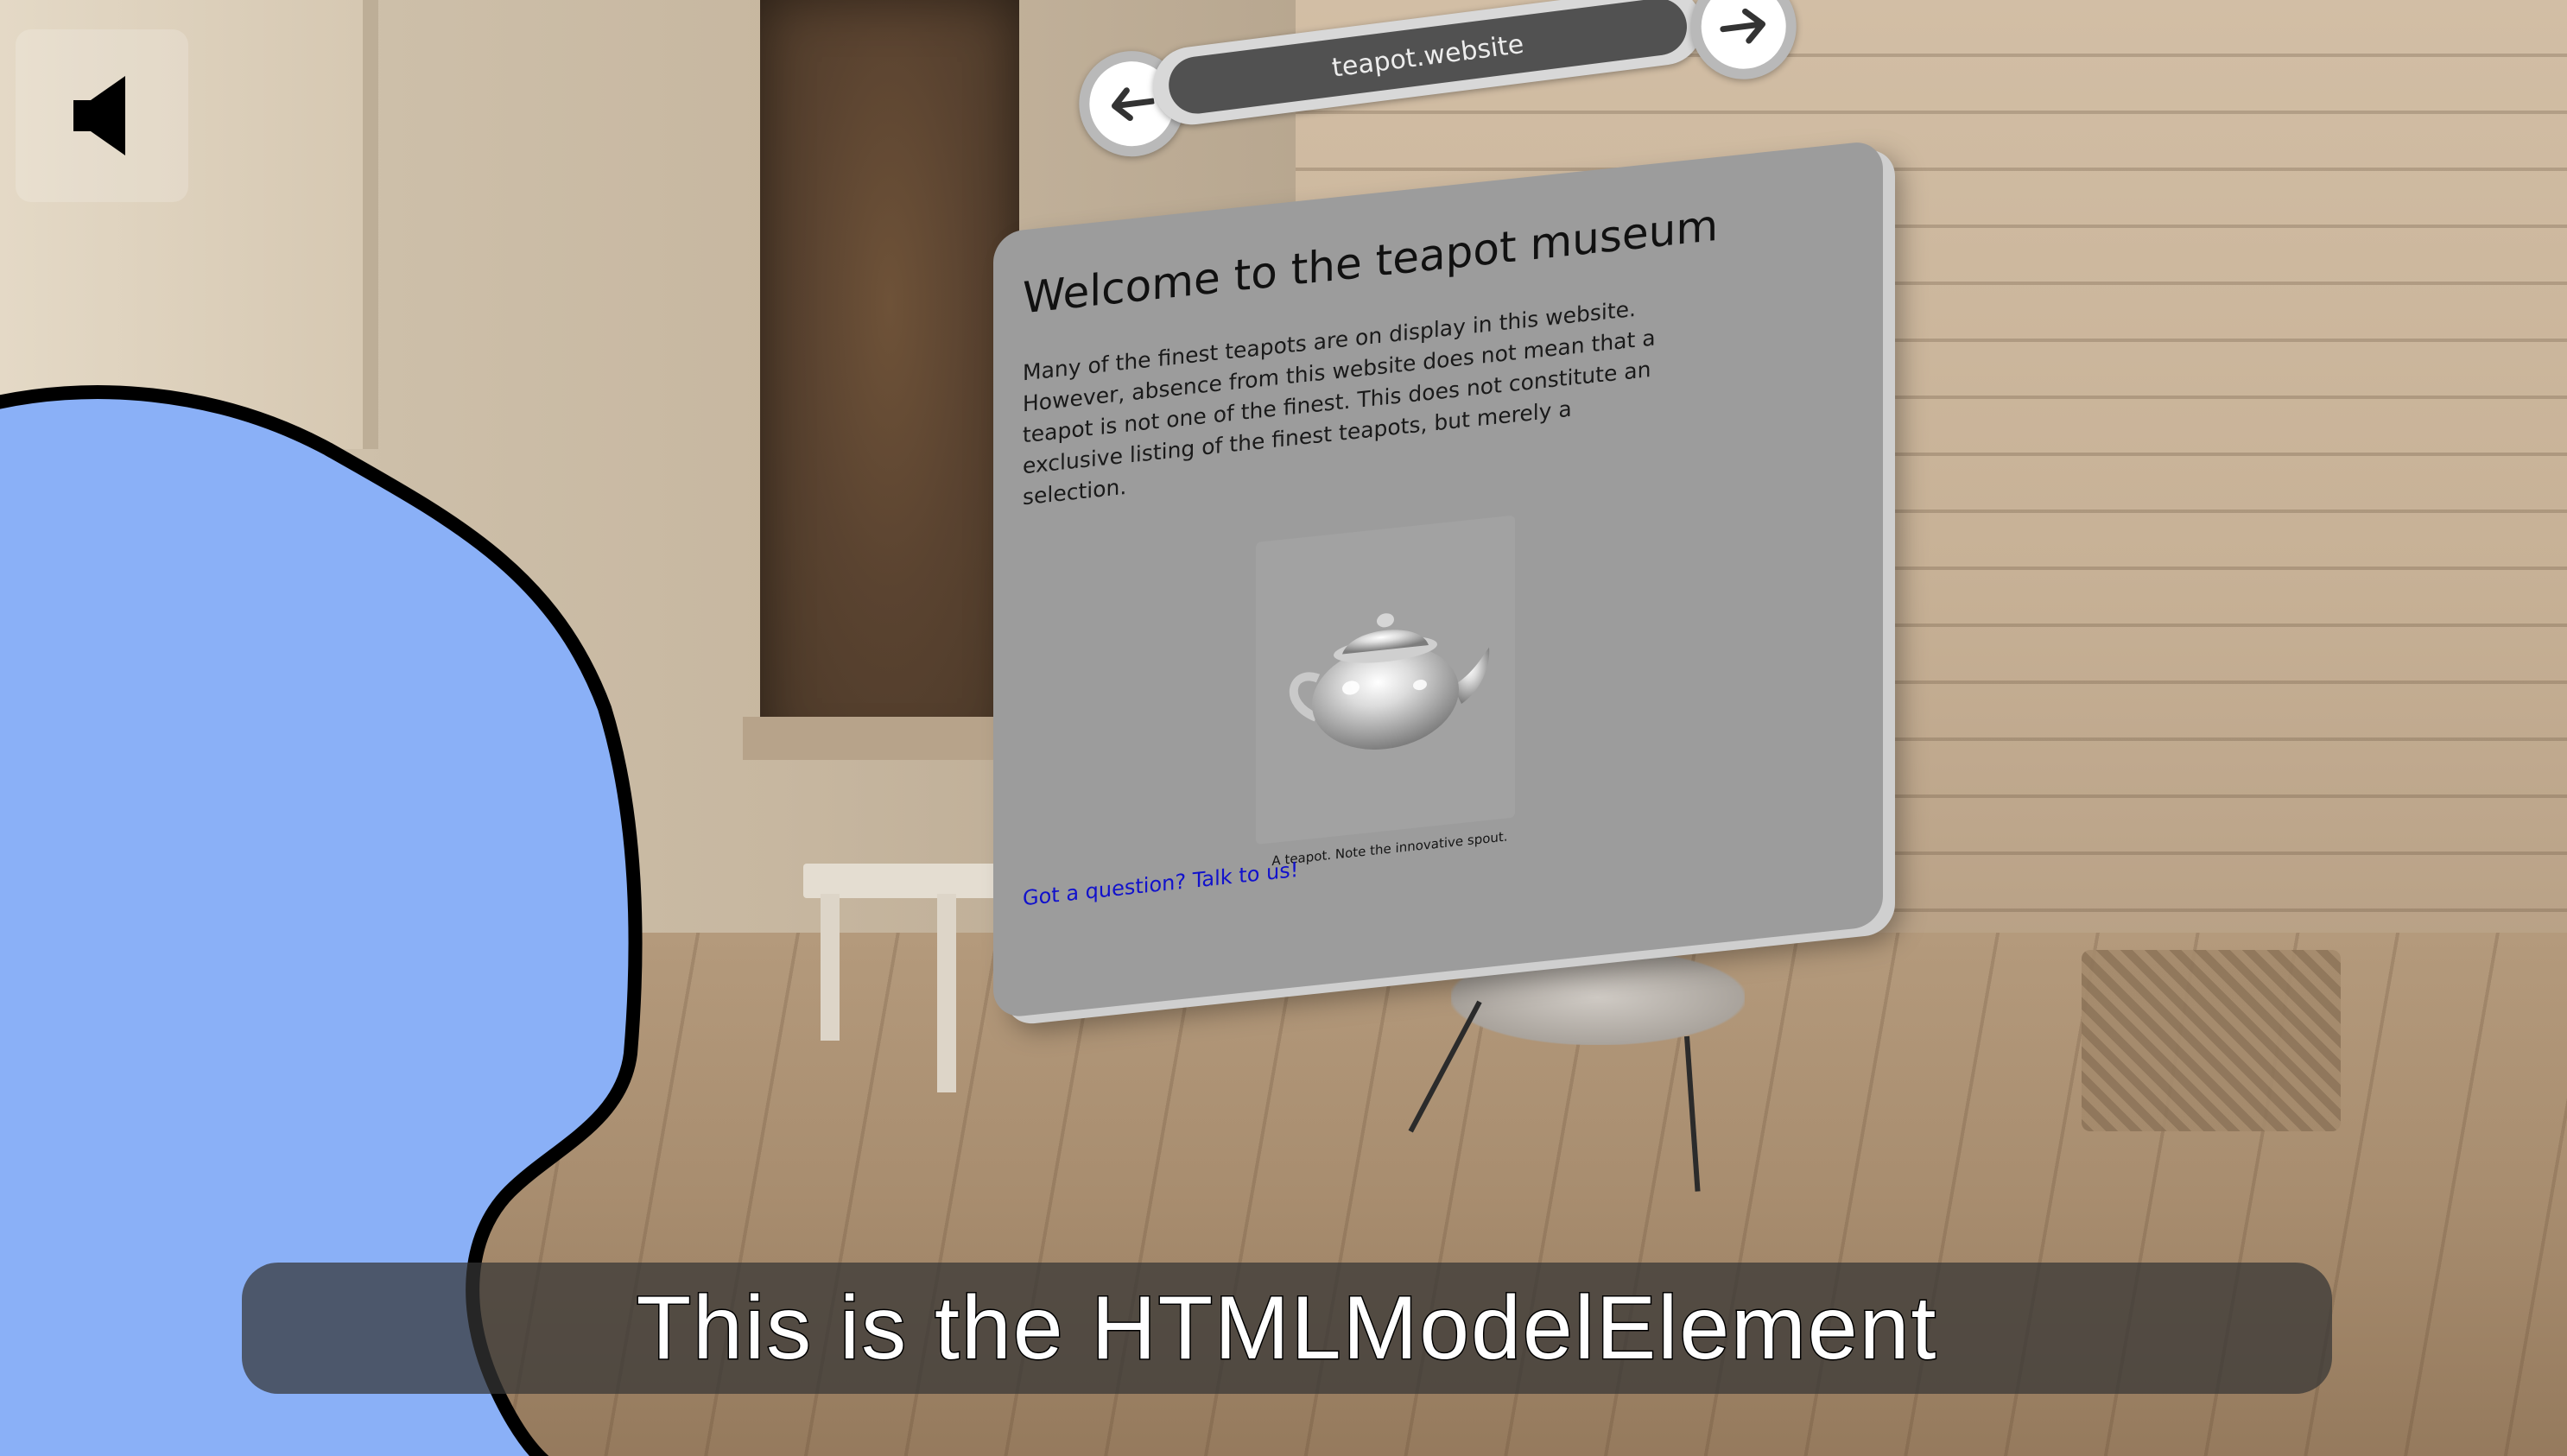  What do you see at coordinates (2211, 1041) in the screenshot?
I see `wicker-basket` at bounding box center [2211, 1041].